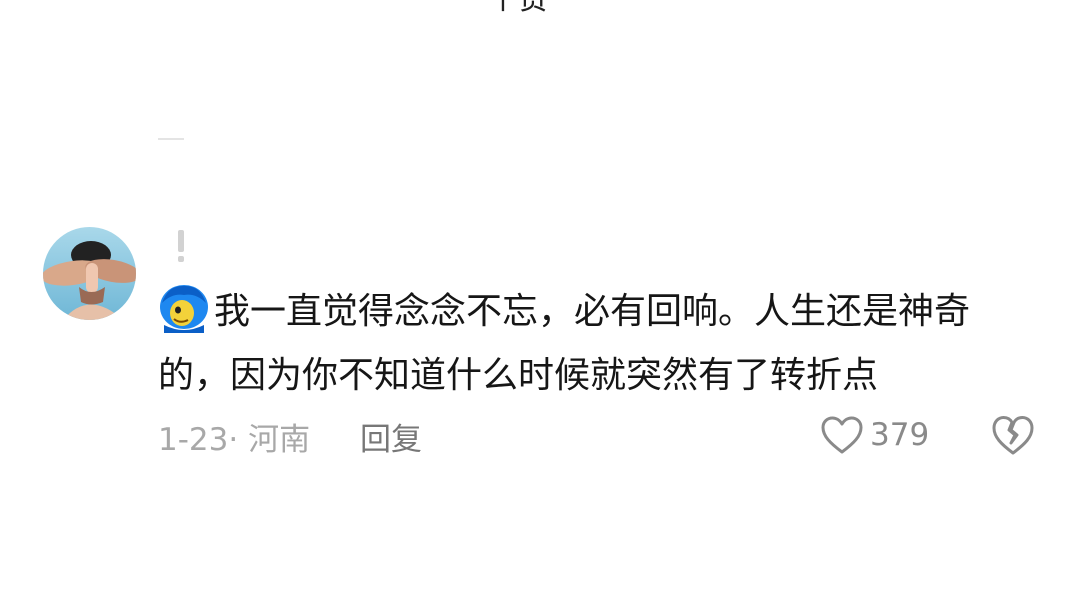  What do you see at coordinates (171, 139) in the screenshot?
I see `divider-dash` at bounding box center [171, 139].